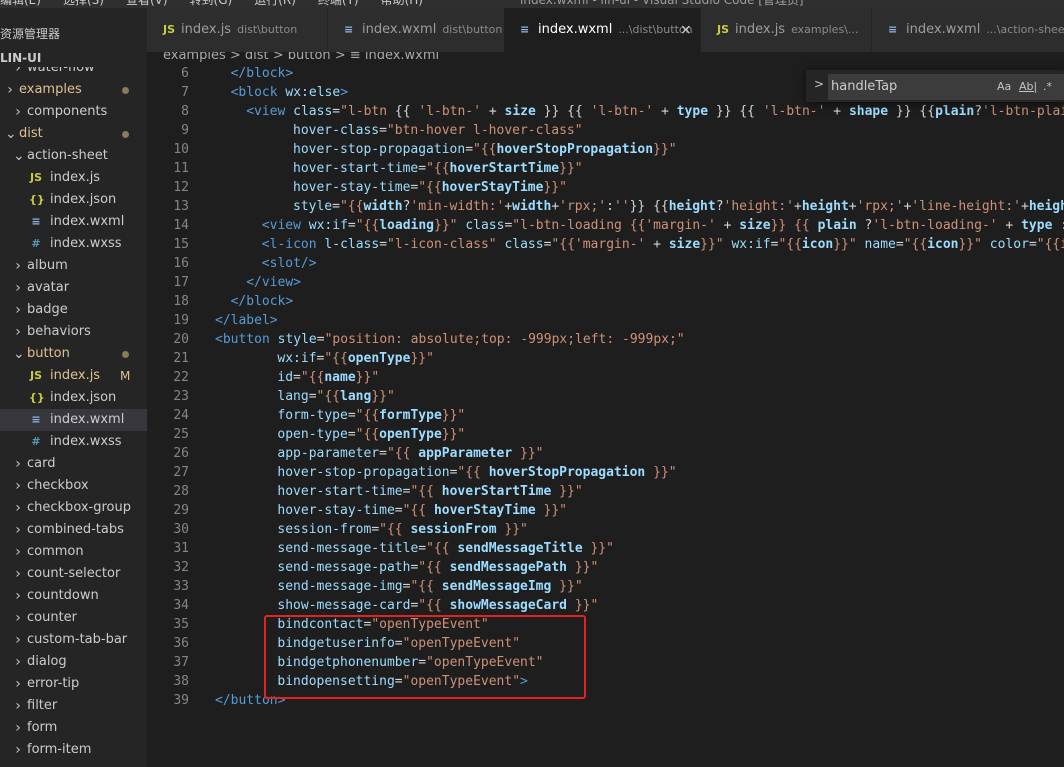 Image resolution: width=1064 pixels, height=767 pixels. What do you see at coordinates (73, 73) in the screenshot?
I see `folder-item: › water-flow` at bounding box center [73, 73].